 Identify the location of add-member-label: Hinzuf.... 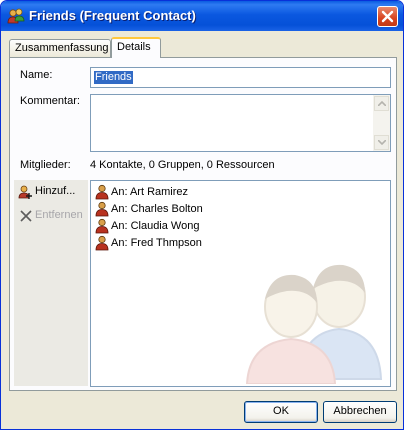
(55, 191).